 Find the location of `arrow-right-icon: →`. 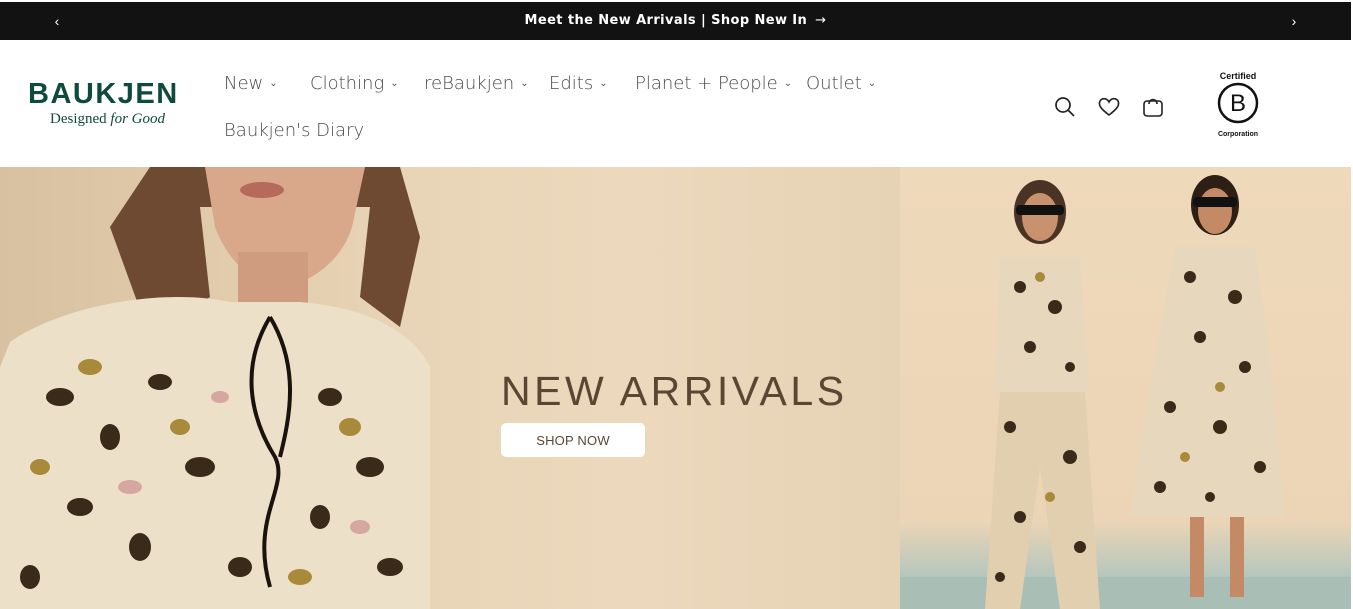

arrow-right-icon: → is located at coordinates (821, 20).